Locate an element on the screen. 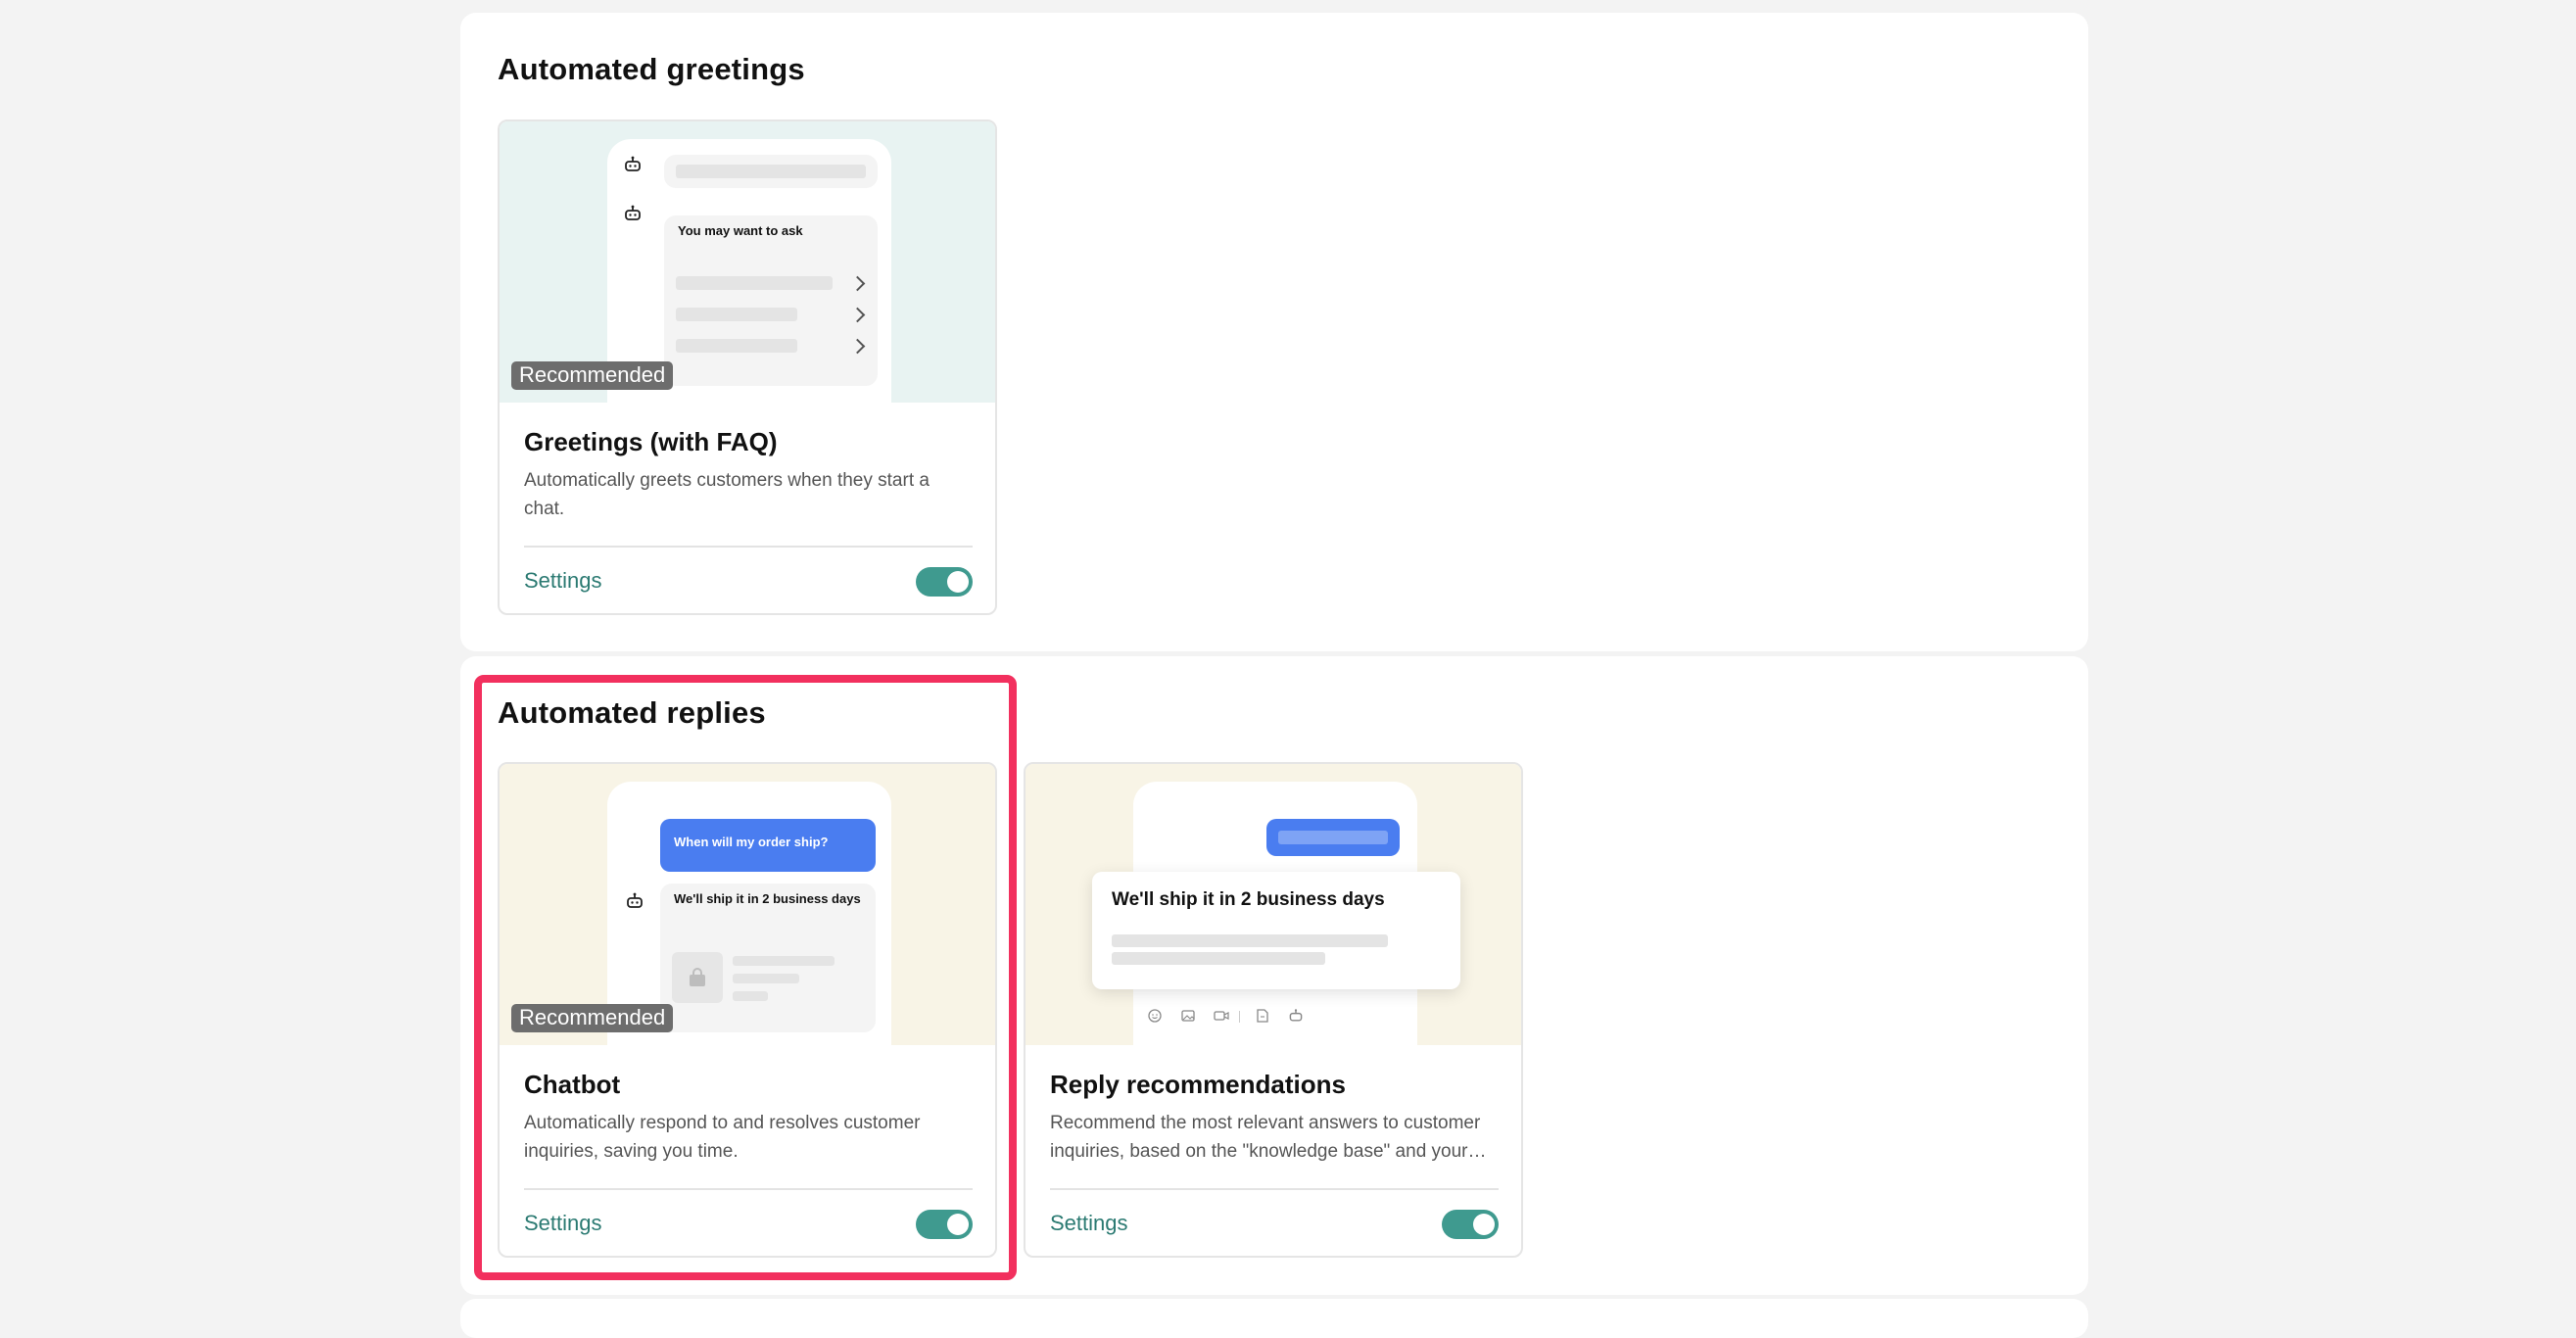 This screenshot has height=1338, width=2576. bot-answer: We'll ship it in 2 business days is located at coordinates (768, 898).